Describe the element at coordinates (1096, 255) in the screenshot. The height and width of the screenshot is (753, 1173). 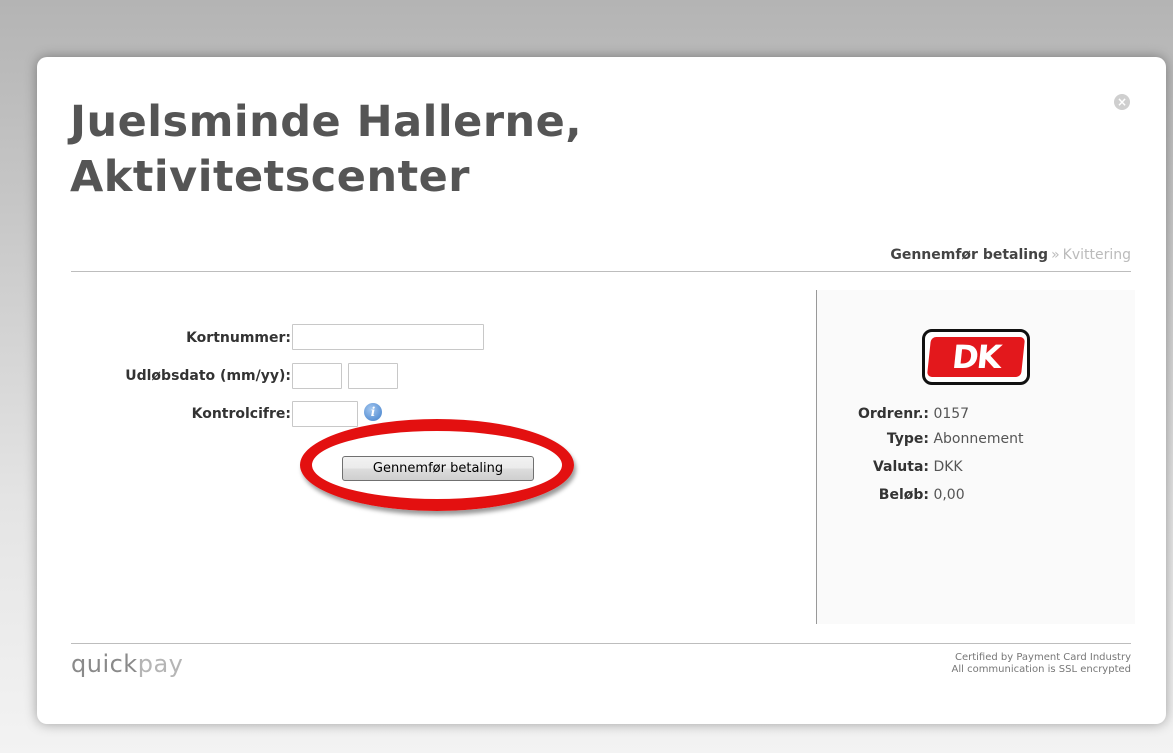
I see `step-next: Kvittering` at that location.